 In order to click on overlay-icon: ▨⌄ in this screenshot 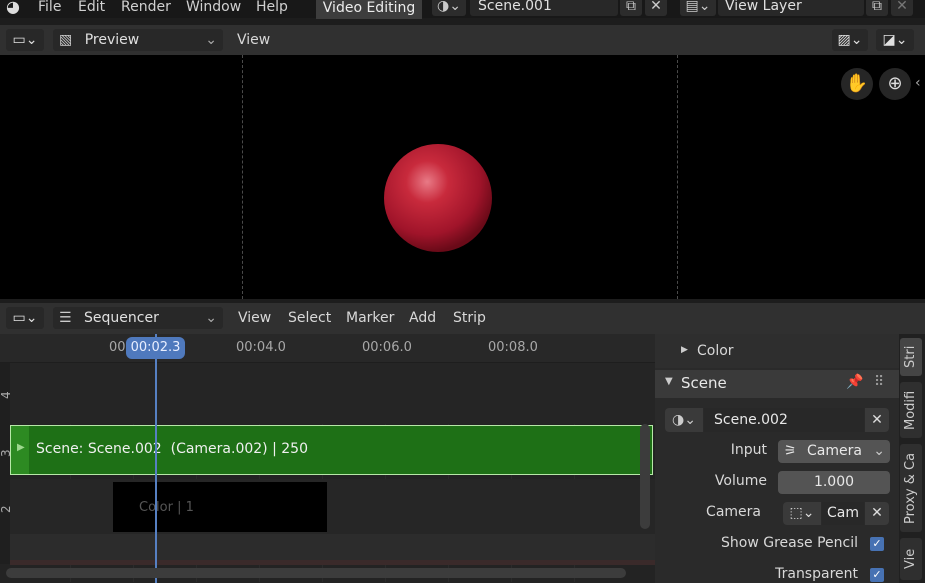, I will do `click(850, 40)`.